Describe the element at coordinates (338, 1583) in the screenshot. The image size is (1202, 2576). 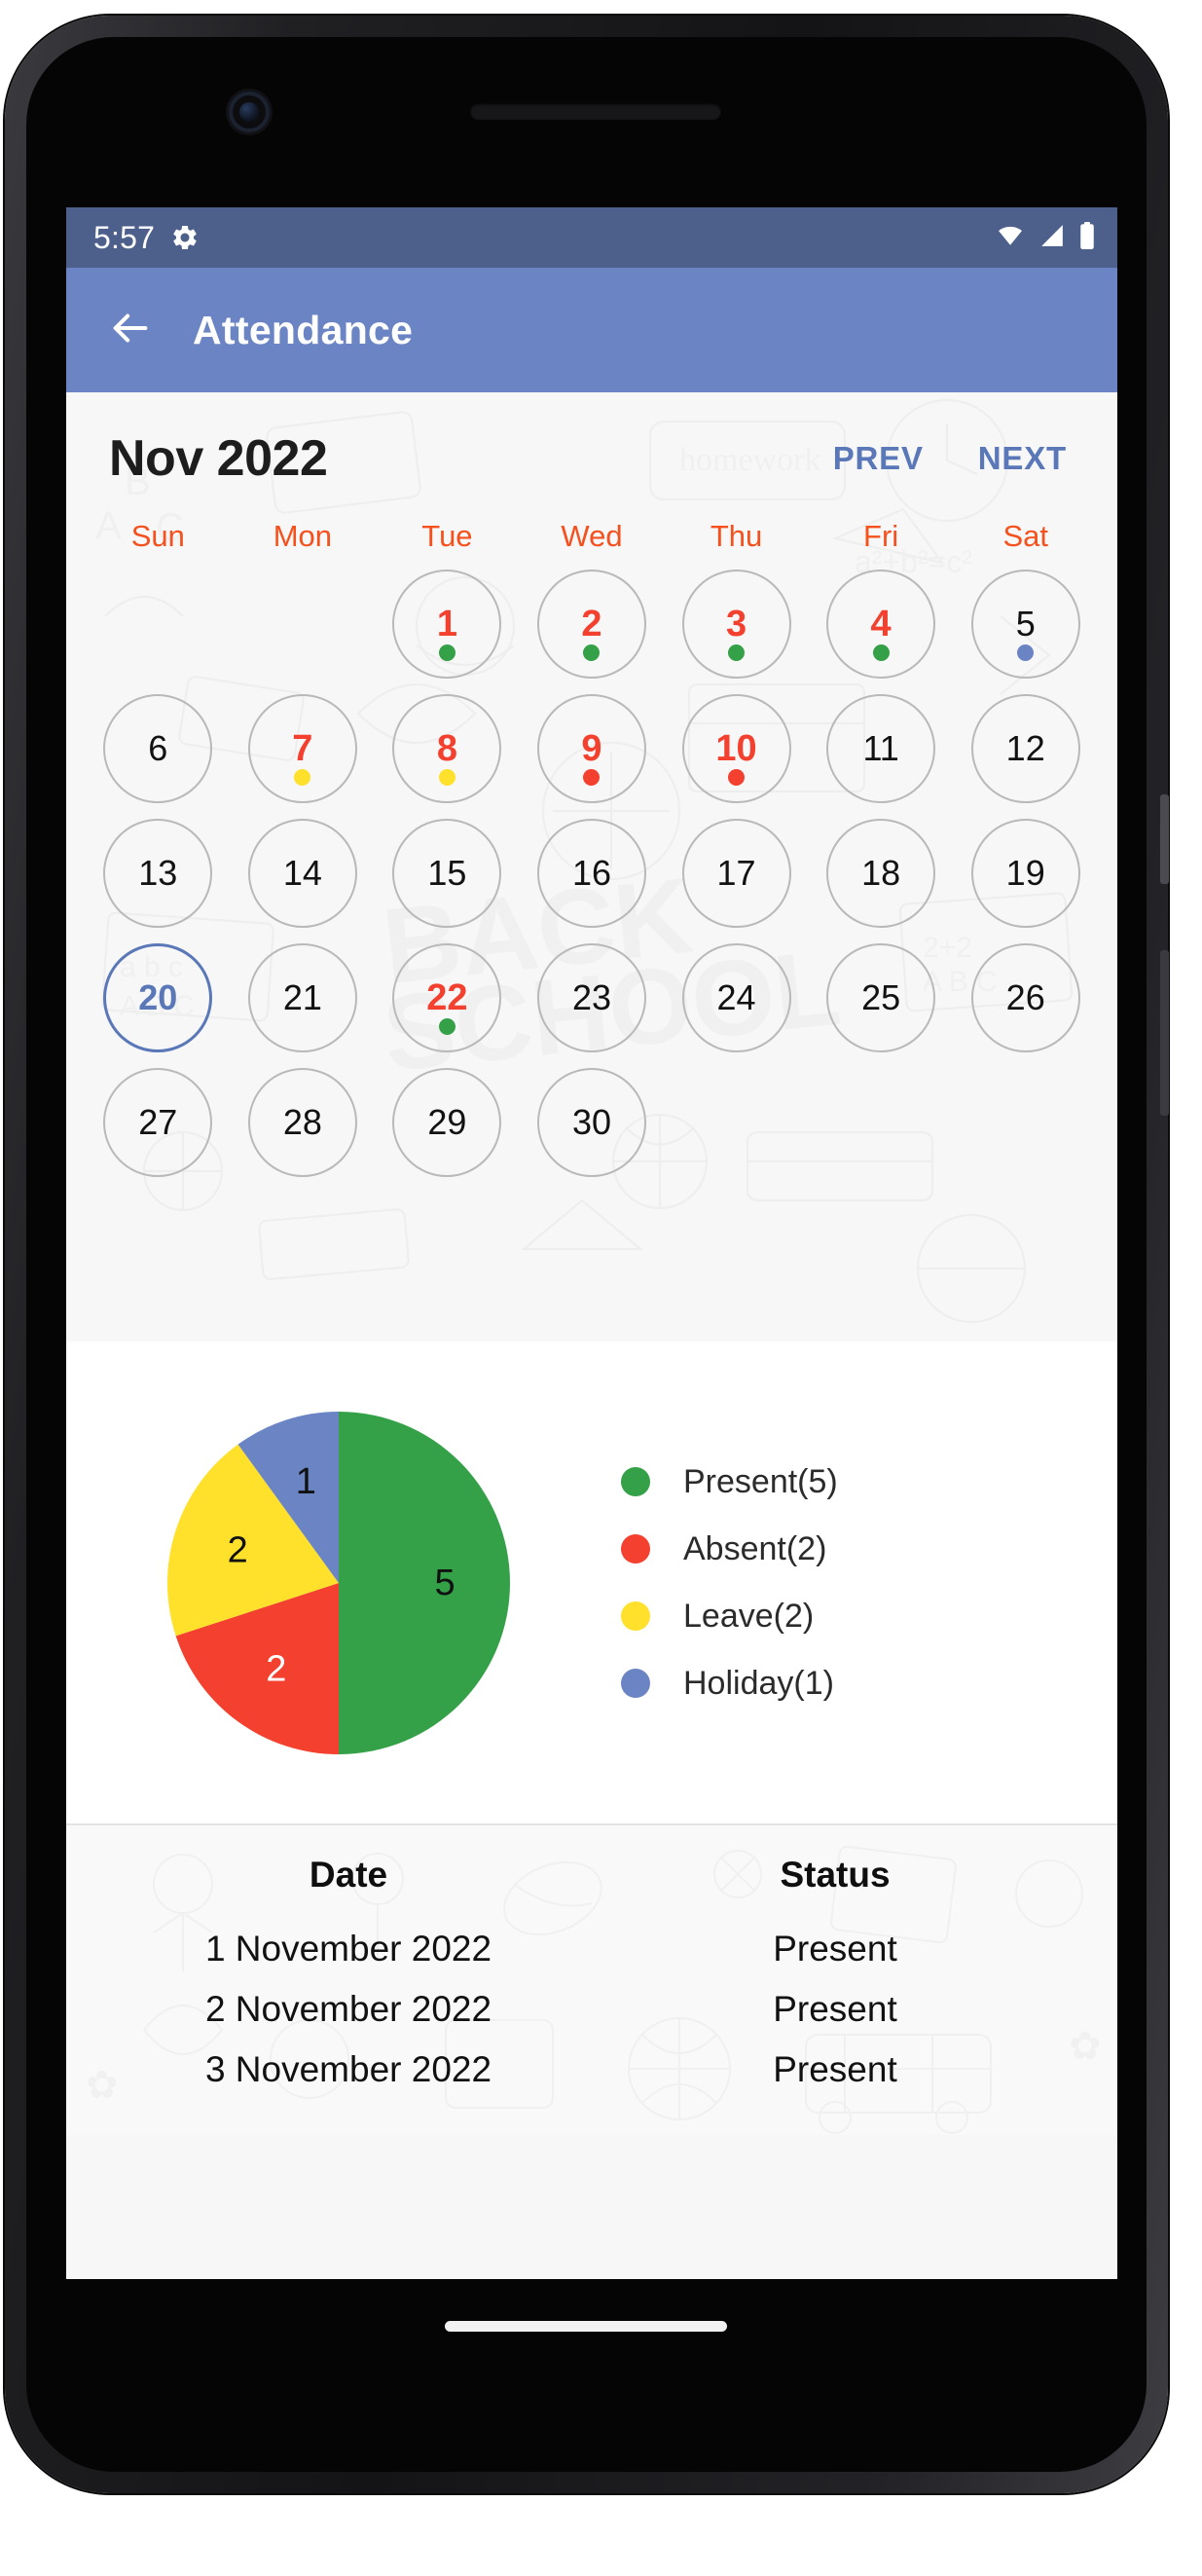
I see `pie-chart: 5 2 2 1` at that location.